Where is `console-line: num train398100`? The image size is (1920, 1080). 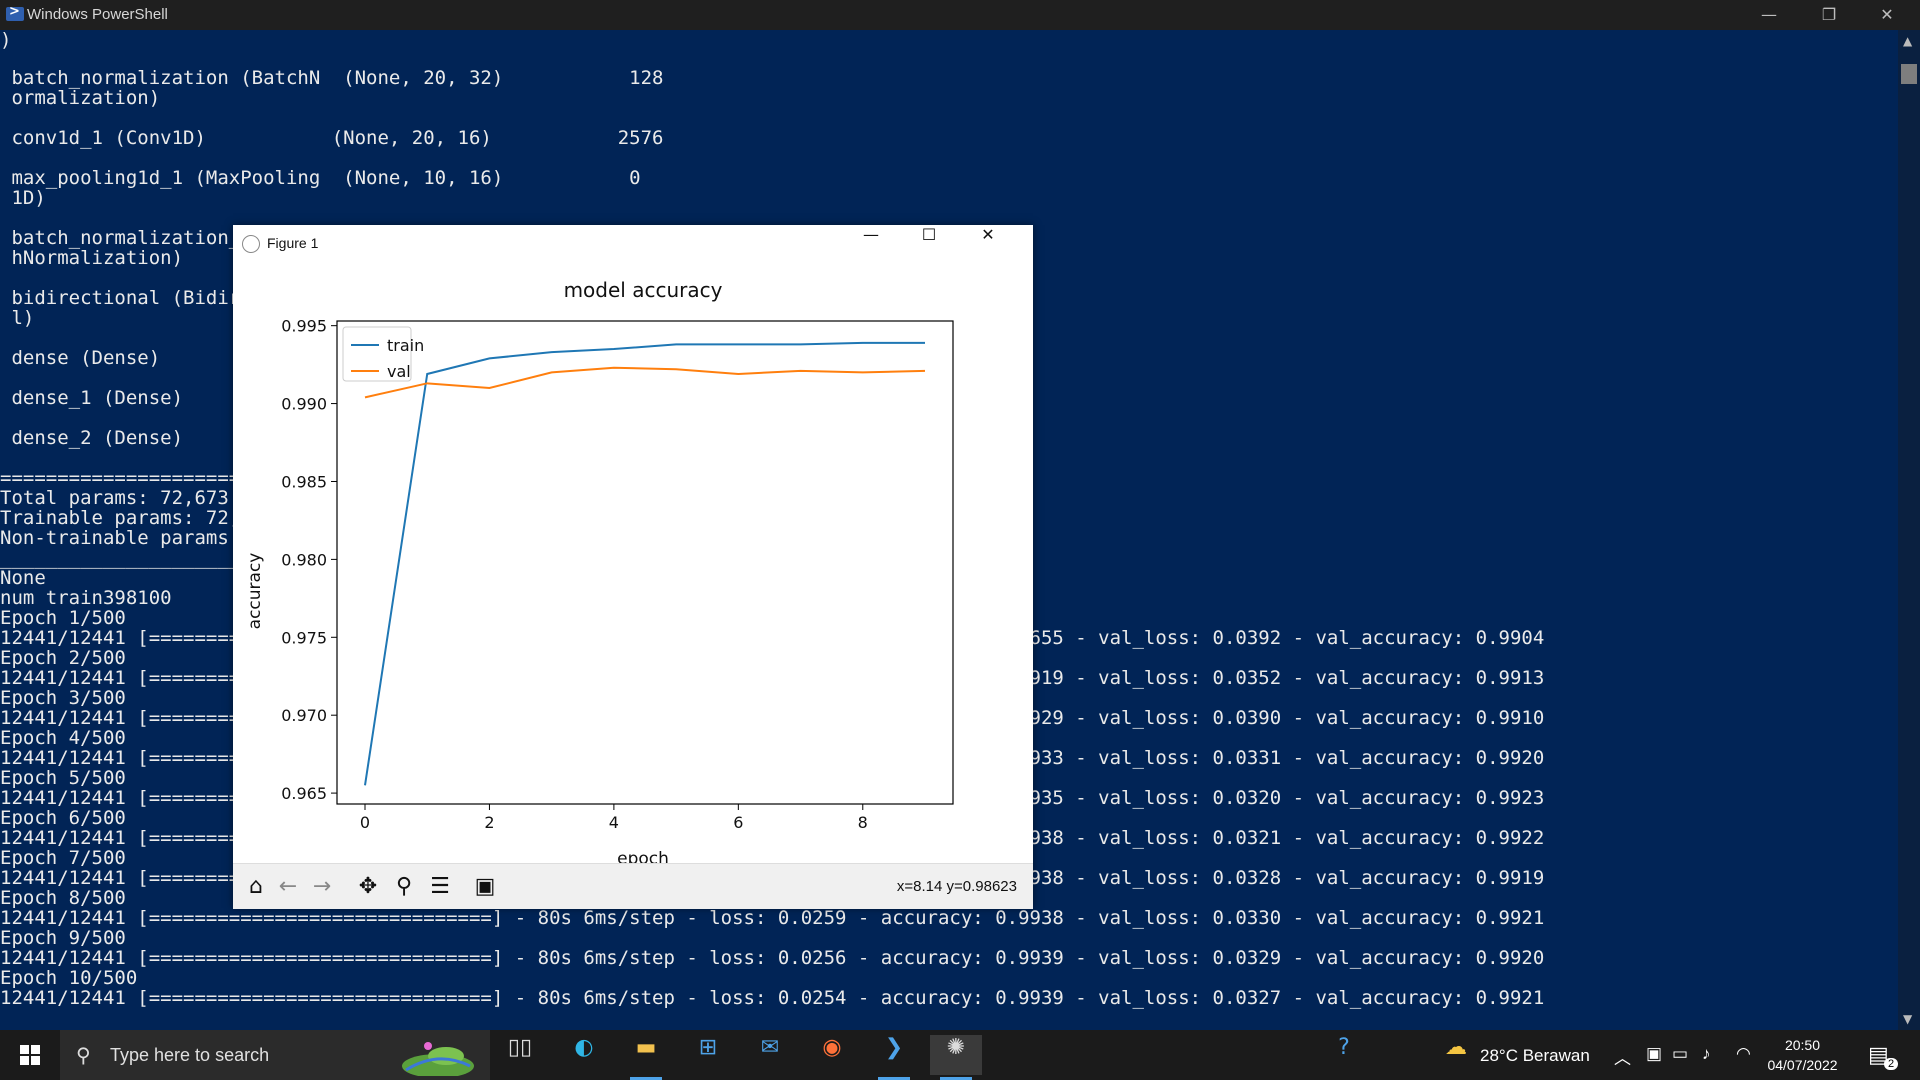
console-line: num train398100 is located at coordinates (86, 598).